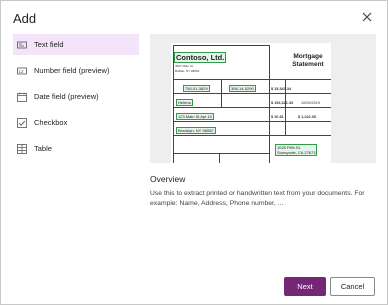  What do you see at coordinates (66, 96) in the screenshot?
I see `field-type-label: Date field (preview)` at bounding box center [66, 96].